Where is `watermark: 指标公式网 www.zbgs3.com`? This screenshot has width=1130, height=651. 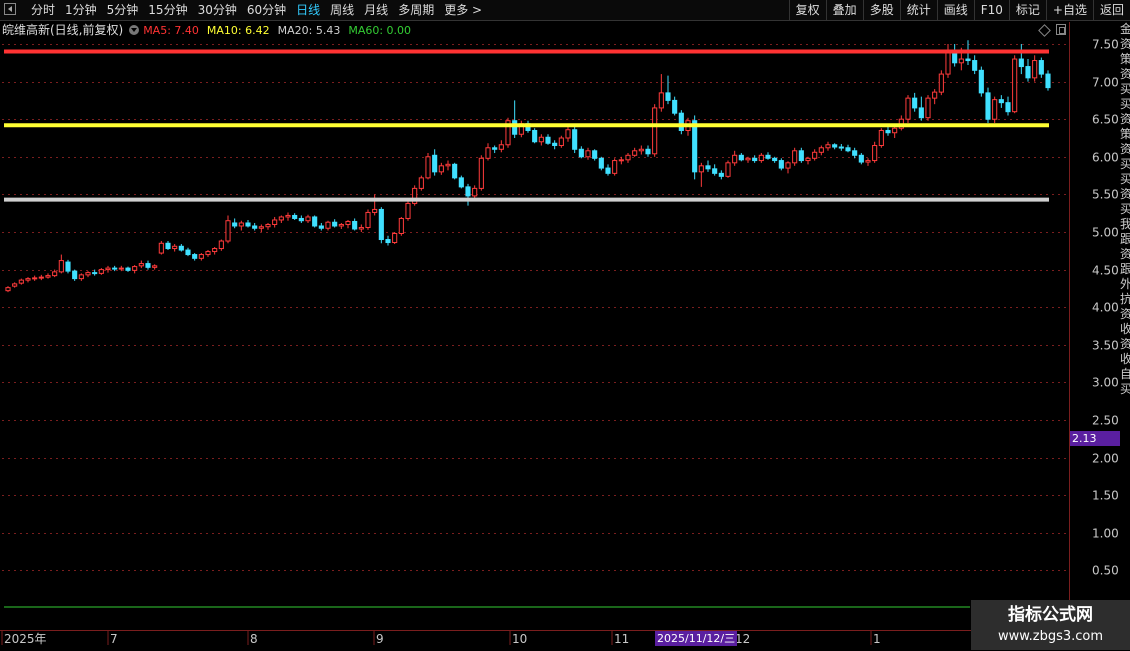
watermark: 指标公式网 www.zbgs3.com is located at coordinates (1050, 625).